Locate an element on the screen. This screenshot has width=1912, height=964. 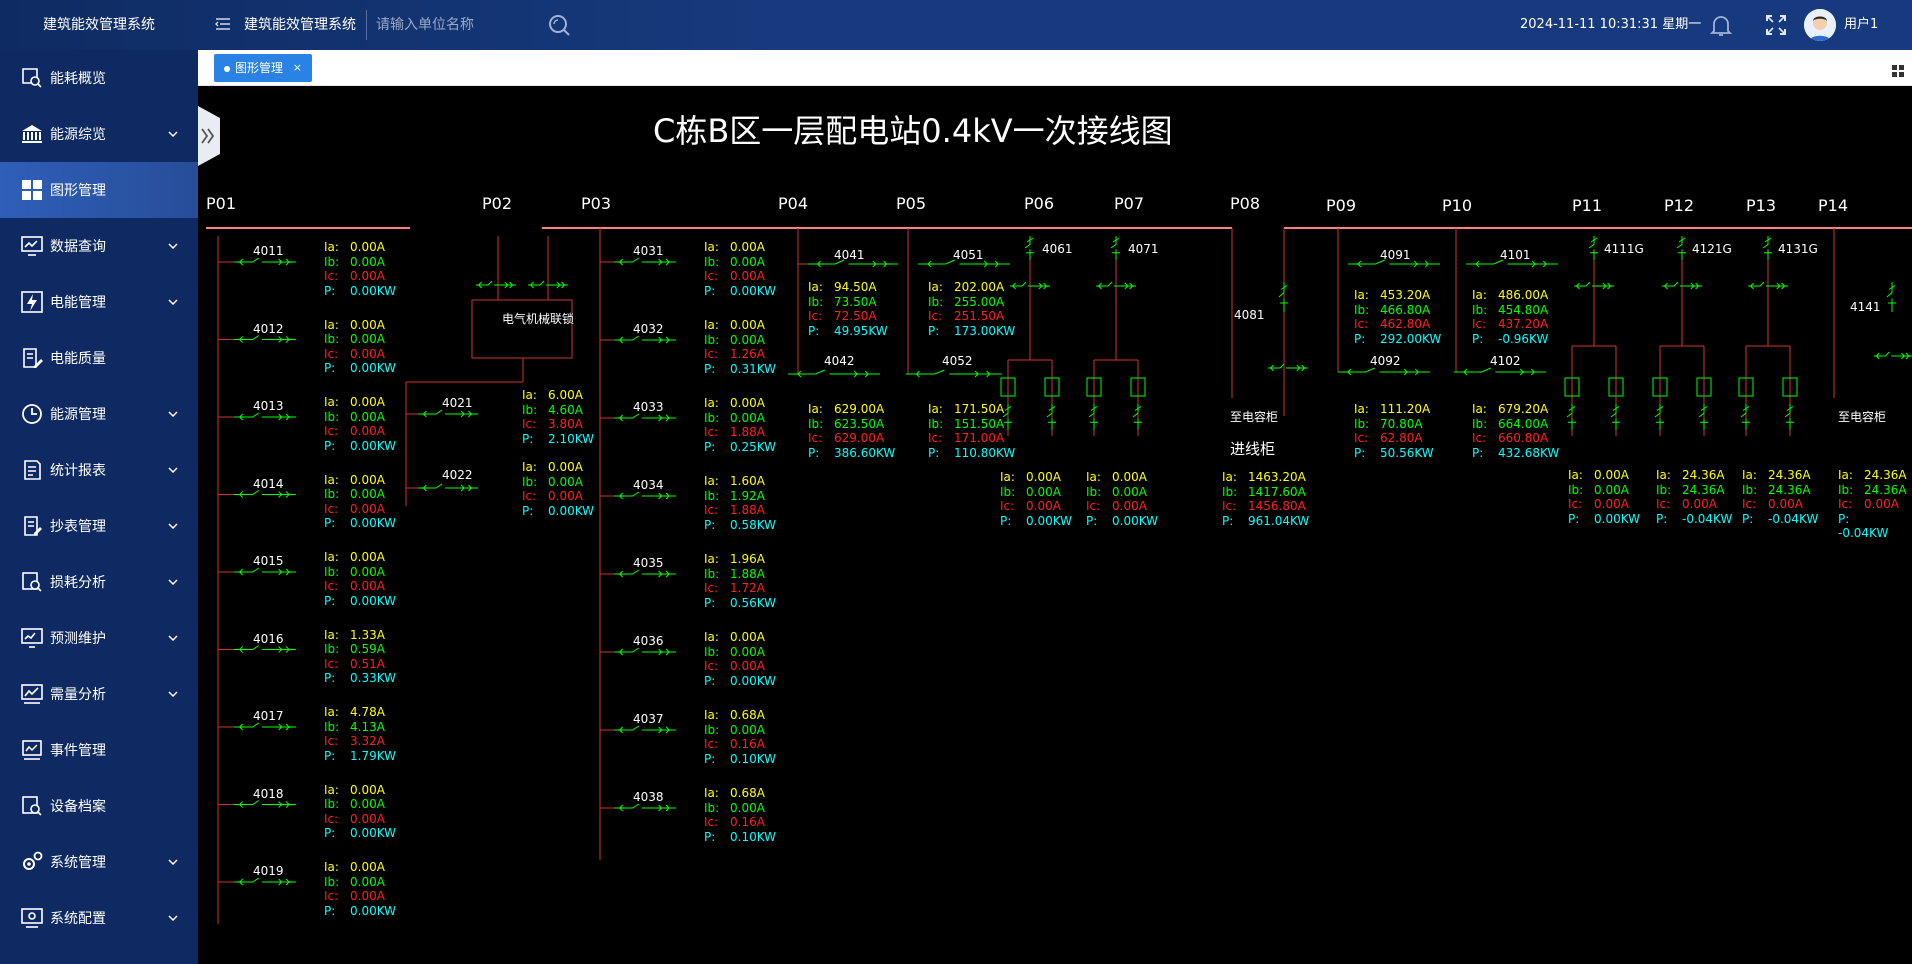
reading-row-ic: Ic: 1.72A is located at coordinates (740, 588).